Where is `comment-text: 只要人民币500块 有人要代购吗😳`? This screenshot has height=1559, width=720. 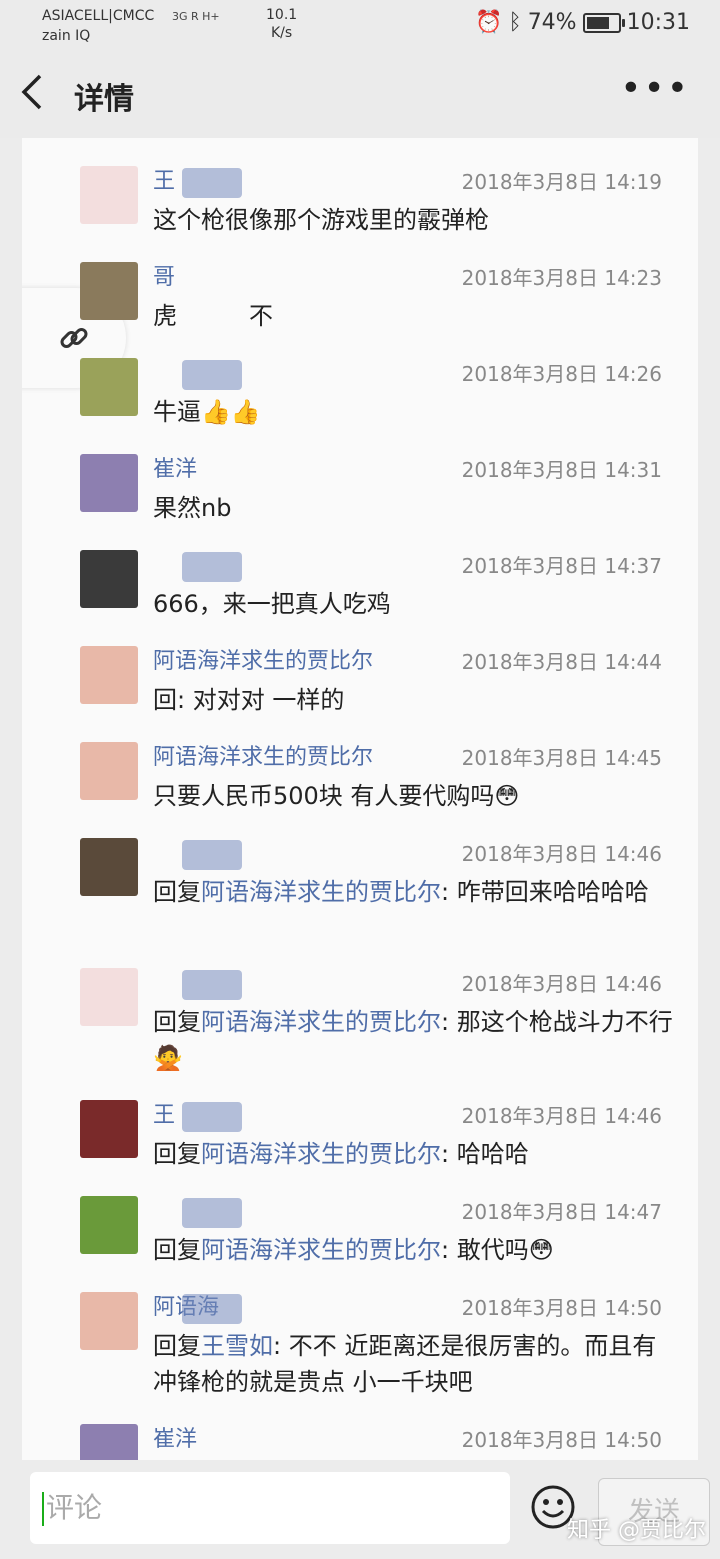
comment-text: 只要人民币500块 有人要代购吗😳 is located at coordinates (413, 796).